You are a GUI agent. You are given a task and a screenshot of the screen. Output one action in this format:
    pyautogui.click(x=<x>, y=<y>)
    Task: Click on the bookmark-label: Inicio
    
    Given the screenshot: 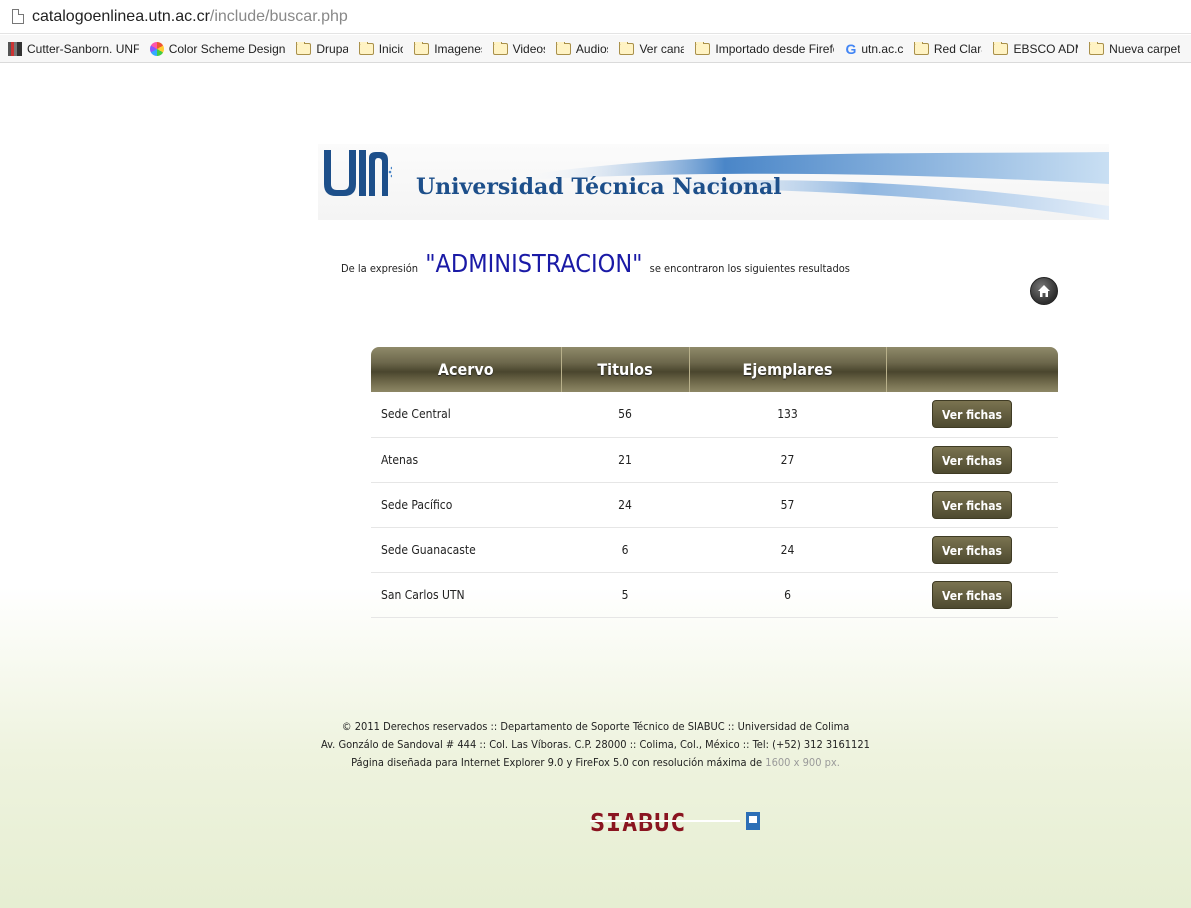 What is the action you would take?
    pyautogui.click(x=391, y=48)
    